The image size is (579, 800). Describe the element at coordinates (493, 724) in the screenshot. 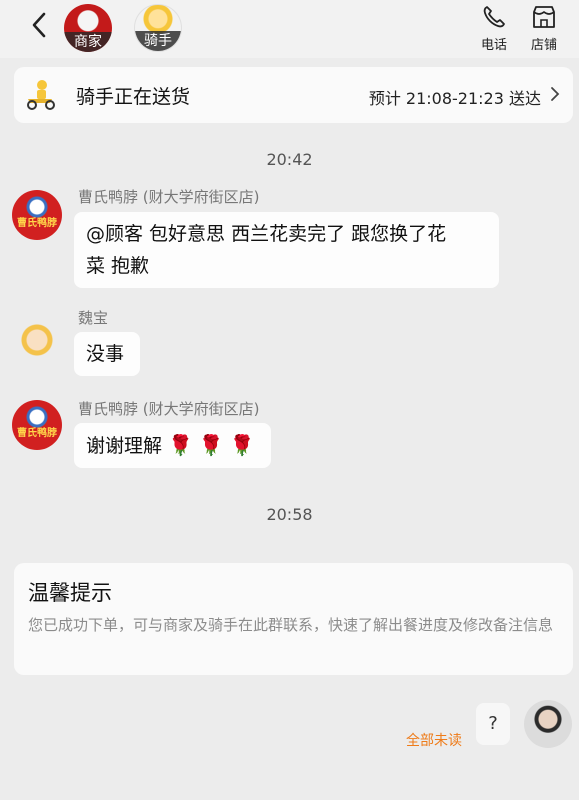

I see `help-button: ?` at that location.